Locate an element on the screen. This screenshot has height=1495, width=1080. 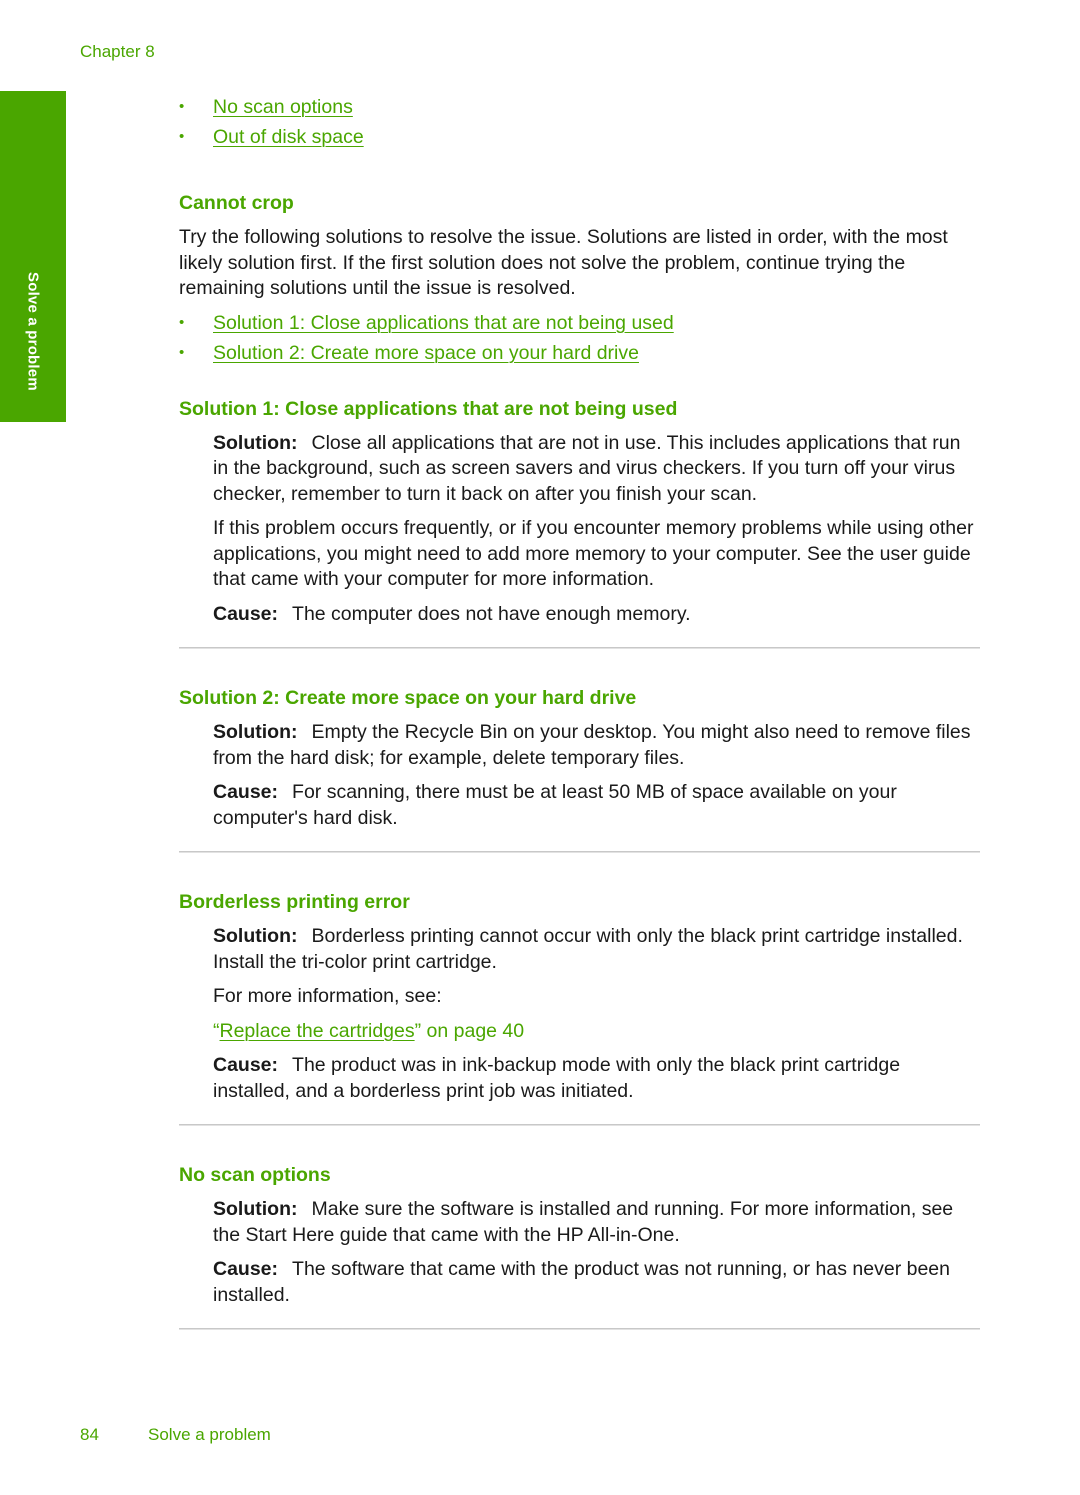
list-item: • Out of disk space is located at coordinates (579, 137).